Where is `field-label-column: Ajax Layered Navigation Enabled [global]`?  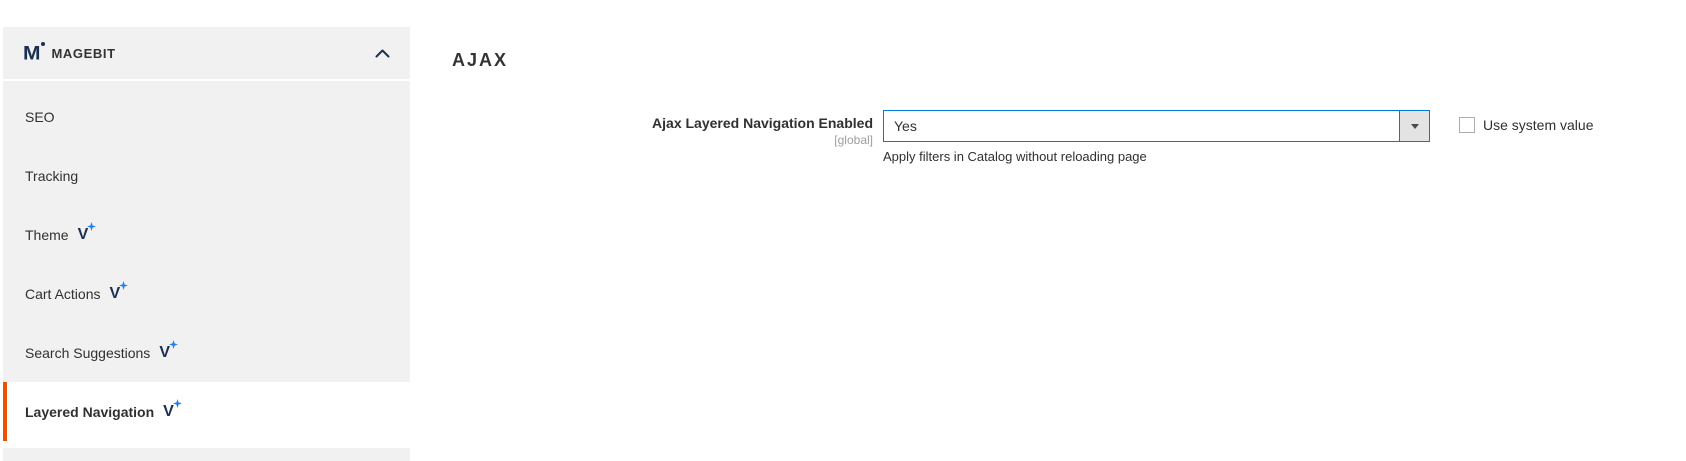
field-label-column: Ajax Layered Navigation Enabled [global] is located at coordinates (664, 128).